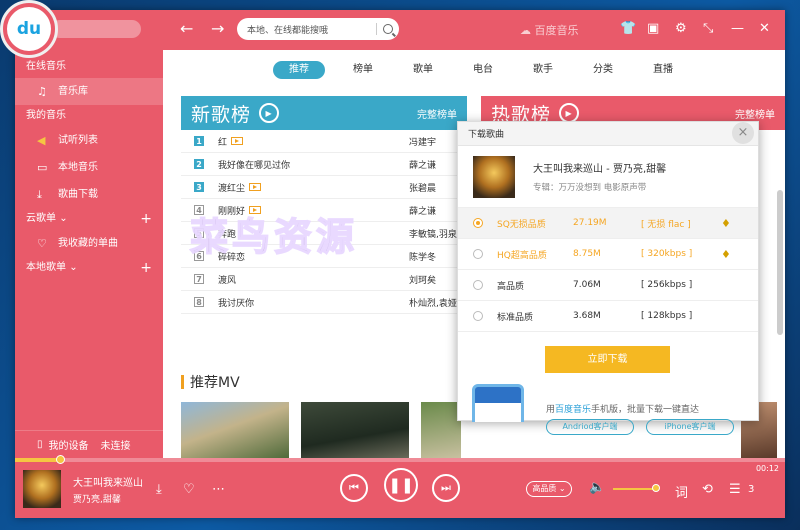 The height and width of the screenshot is (530, 800). What do you see at coordinates (653, 29) in the screenshot?
I see `toolbox-icon: ▣` at bounding box center [653, 29].